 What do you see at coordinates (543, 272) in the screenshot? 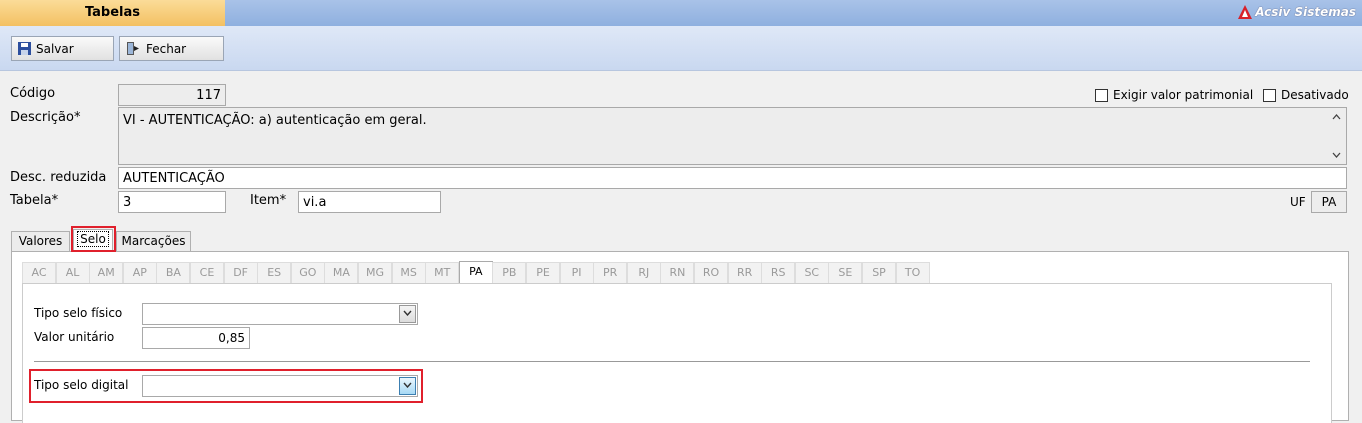
I see `uf-tab-pe: PE` at bounding box center [543, 272].